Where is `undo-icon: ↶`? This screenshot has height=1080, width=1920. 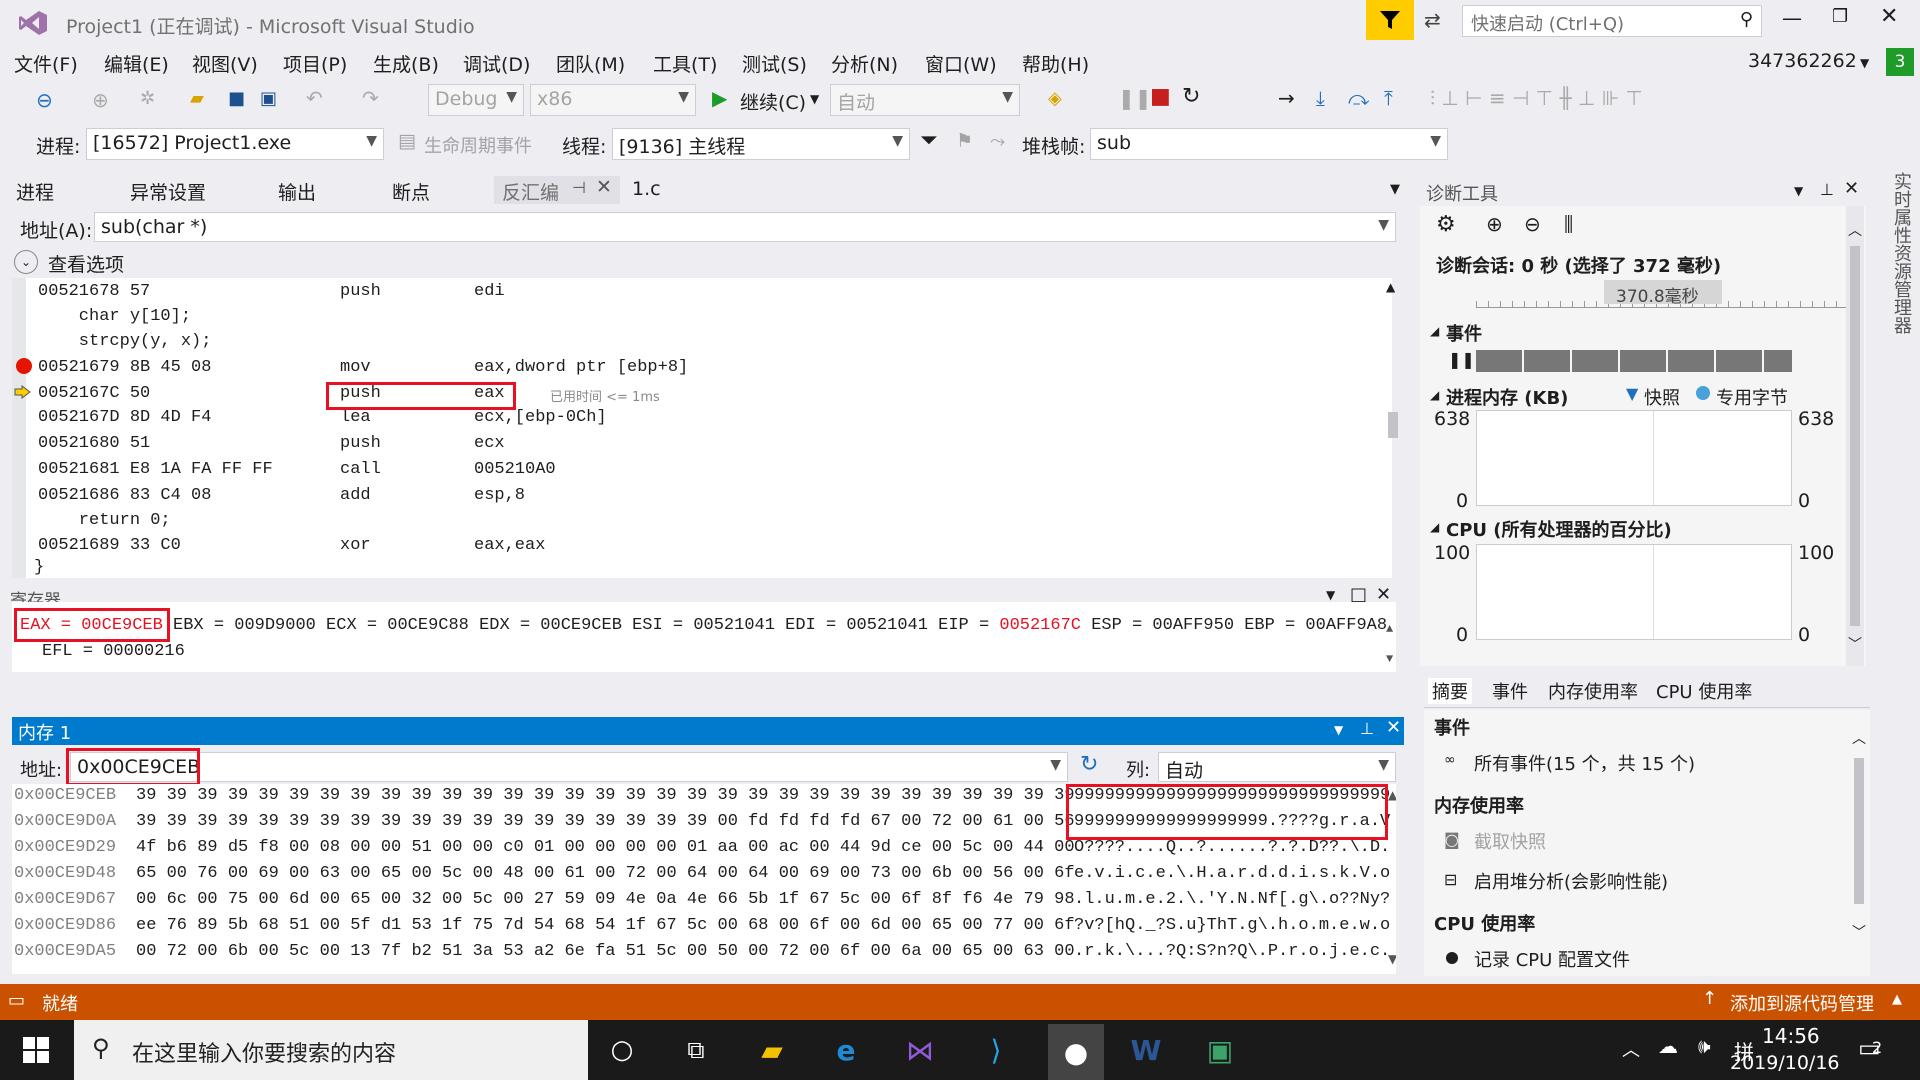 undo-icon: ↶ is located at coordinates (314, 98).